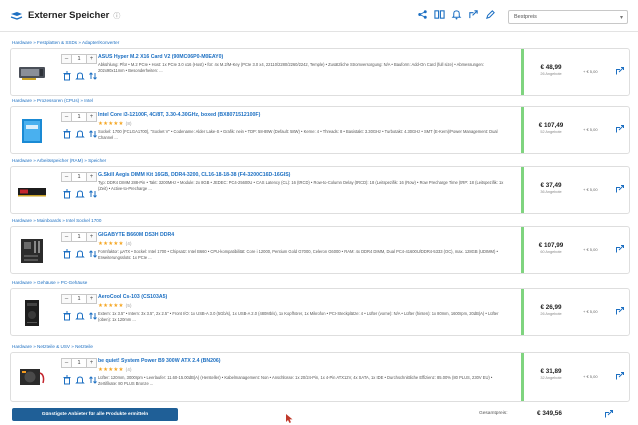 Image resolution: width=638 pixels, height=425 pixels. Describe the element at coordinates (115, 124) in the screenshot. I see `rating-stars: ★★★★★ (8)` at that location.